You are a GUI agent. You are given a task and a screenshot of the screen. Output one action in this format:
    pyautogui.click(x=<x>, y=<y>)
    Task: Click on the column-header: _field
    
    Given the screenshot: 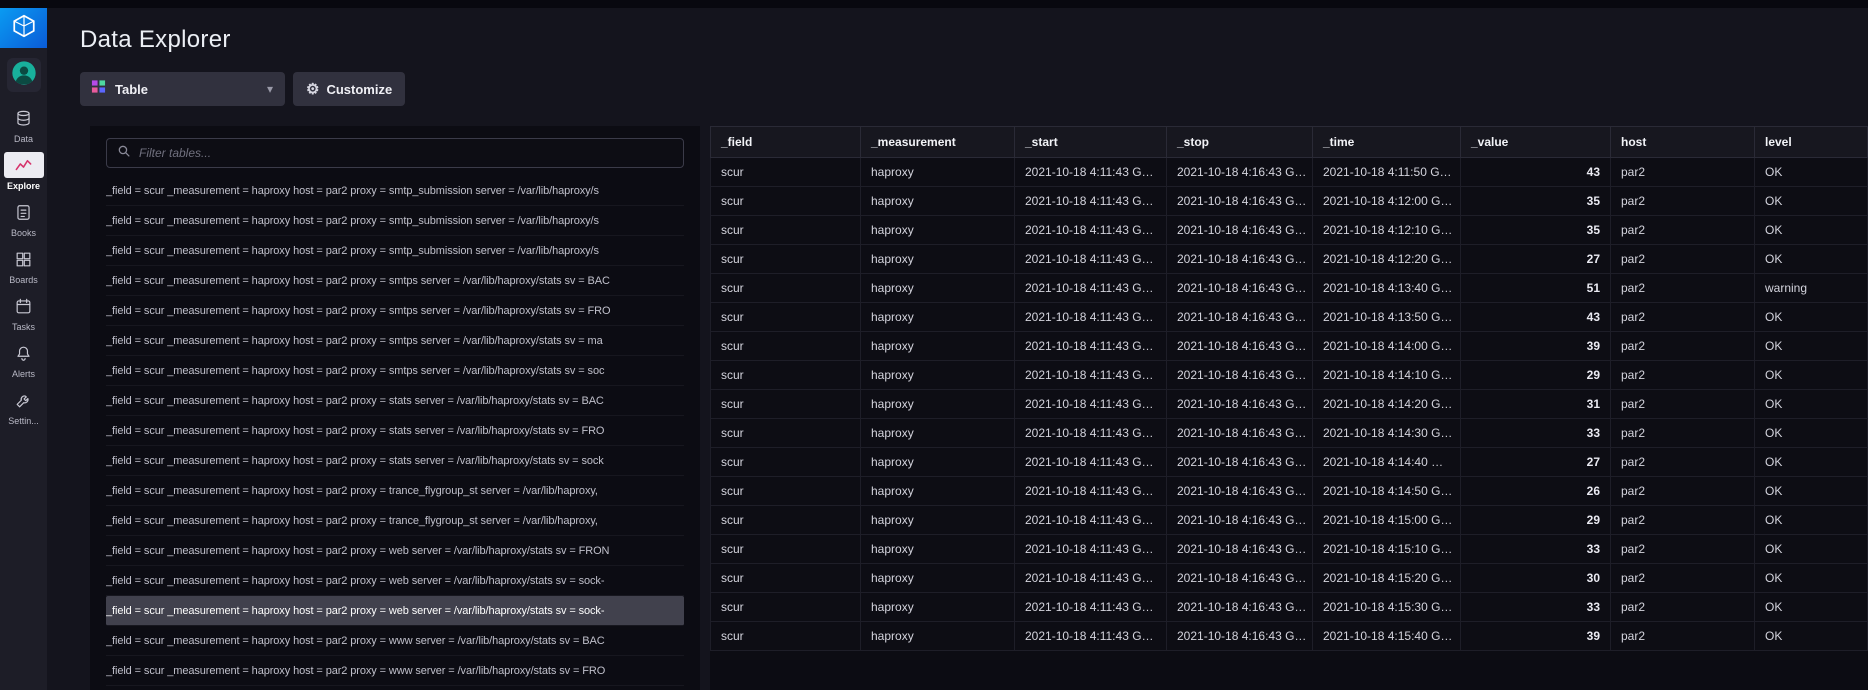 What is the action you would take?
    pyautogui.click(x=785, y=142)
    